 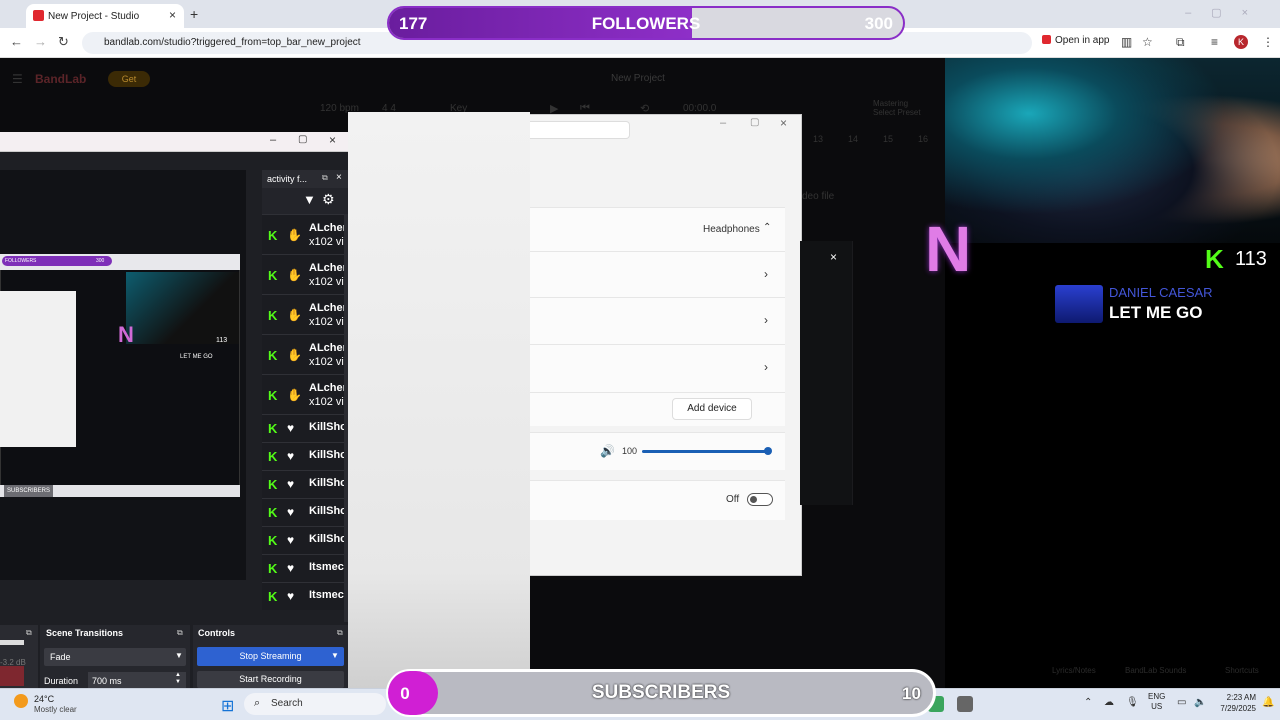 What do you see at coordinates (270, 656) in the screenshot?
I see `stop-streaming-button: Stop Streaming` at bounding box center [270, 656].